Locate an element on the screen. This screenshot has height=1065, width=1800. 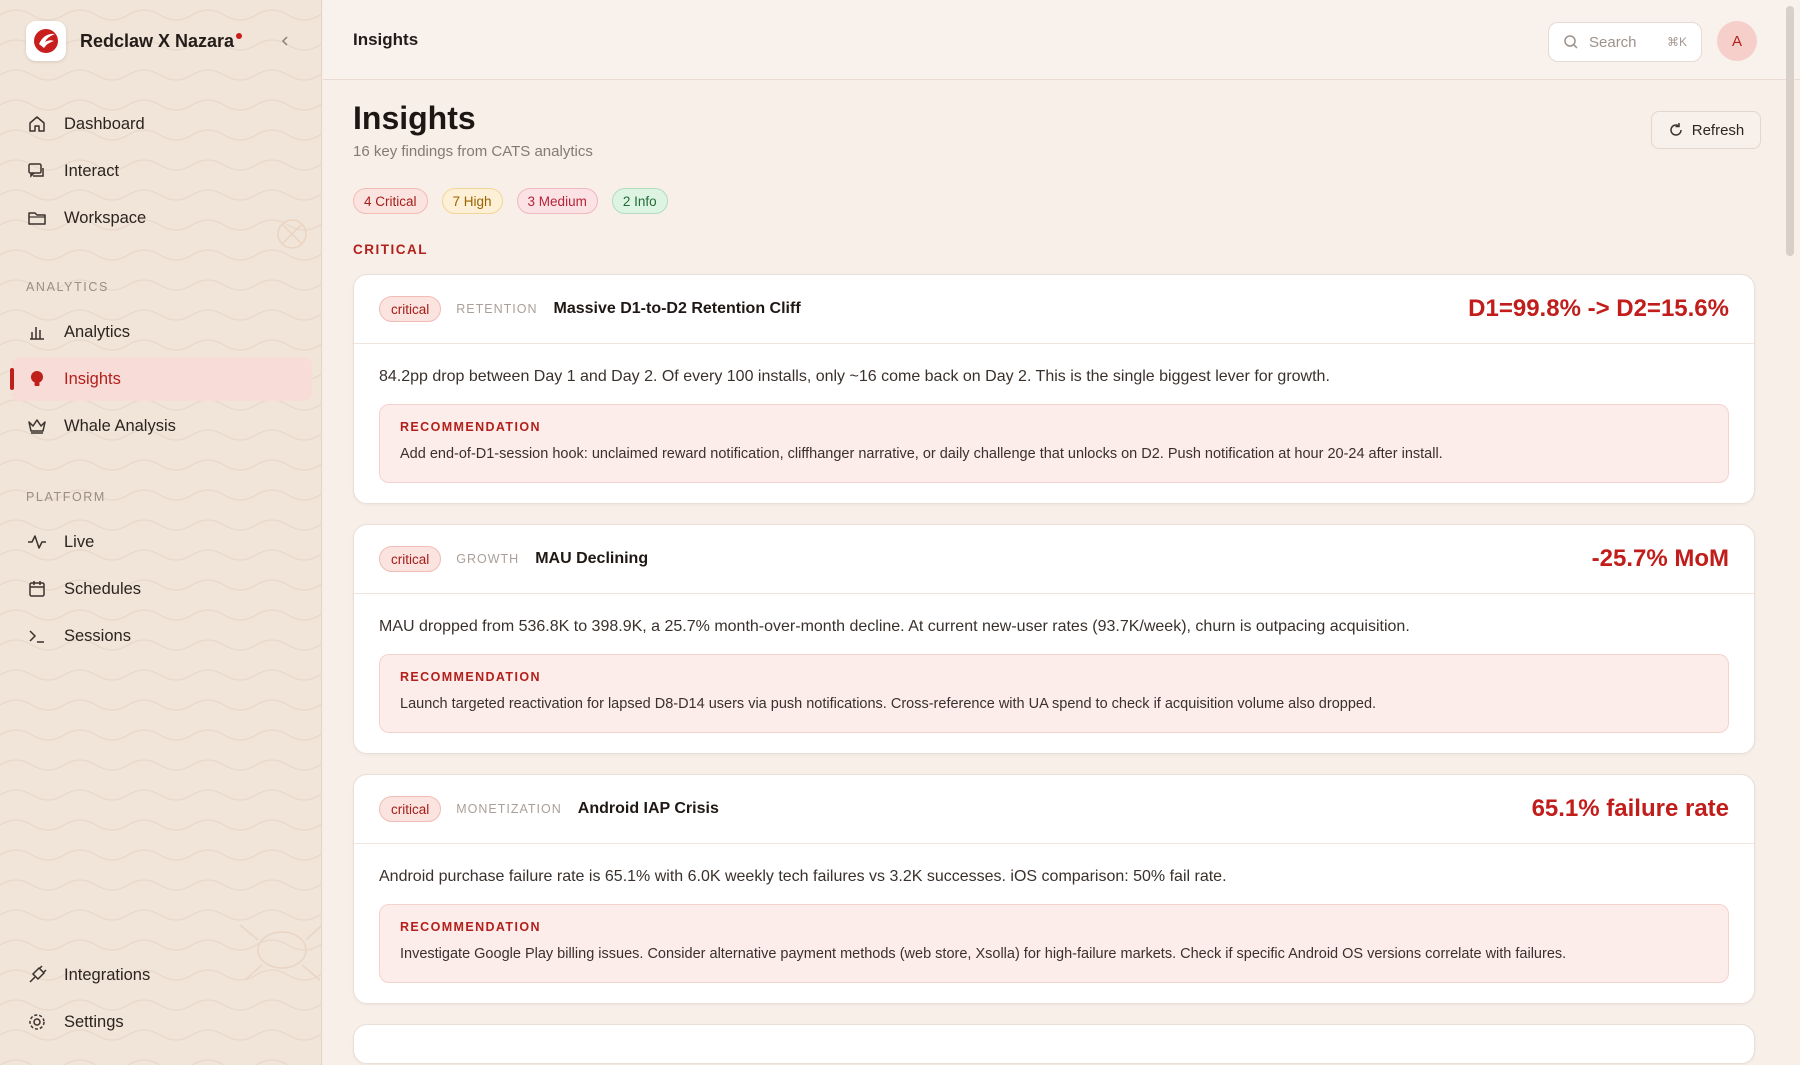
folder-icon is located at coordinates (37, 218).